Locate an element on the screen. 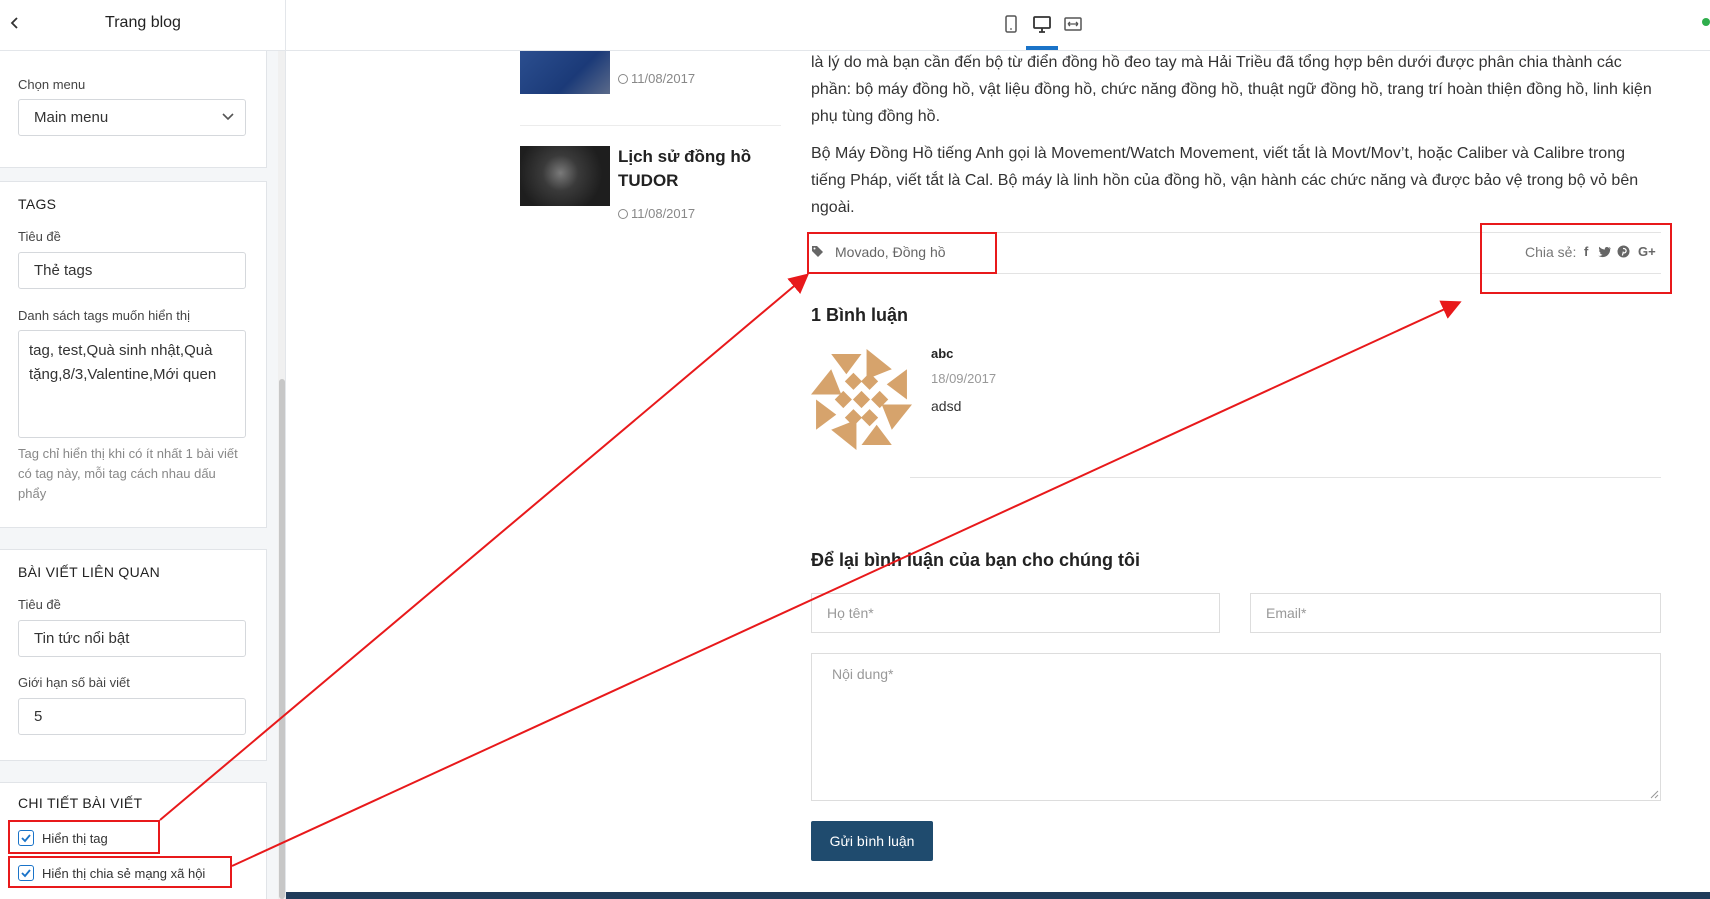 This screenshot has height=899, width=1710. footer-strip is located at coordinates (998, 895).